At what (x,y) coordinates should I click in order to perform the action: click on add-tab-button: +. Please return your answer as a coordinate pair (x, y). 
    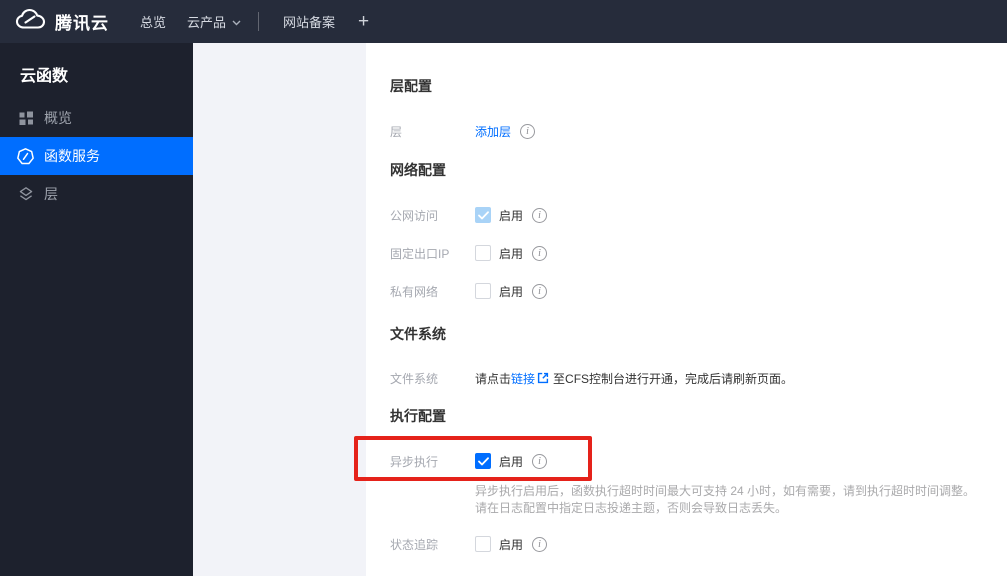
    Looking at the image, I should click on (363, 21).